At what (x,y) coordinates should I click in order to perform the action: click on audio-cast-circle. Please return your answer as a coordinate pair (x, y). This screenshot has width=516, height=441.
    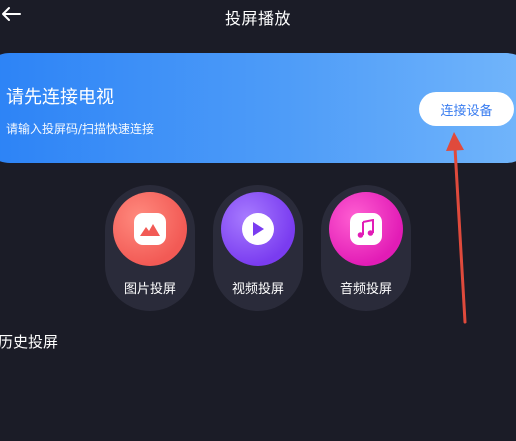
    Looking at the image, I should click on (366, 229).